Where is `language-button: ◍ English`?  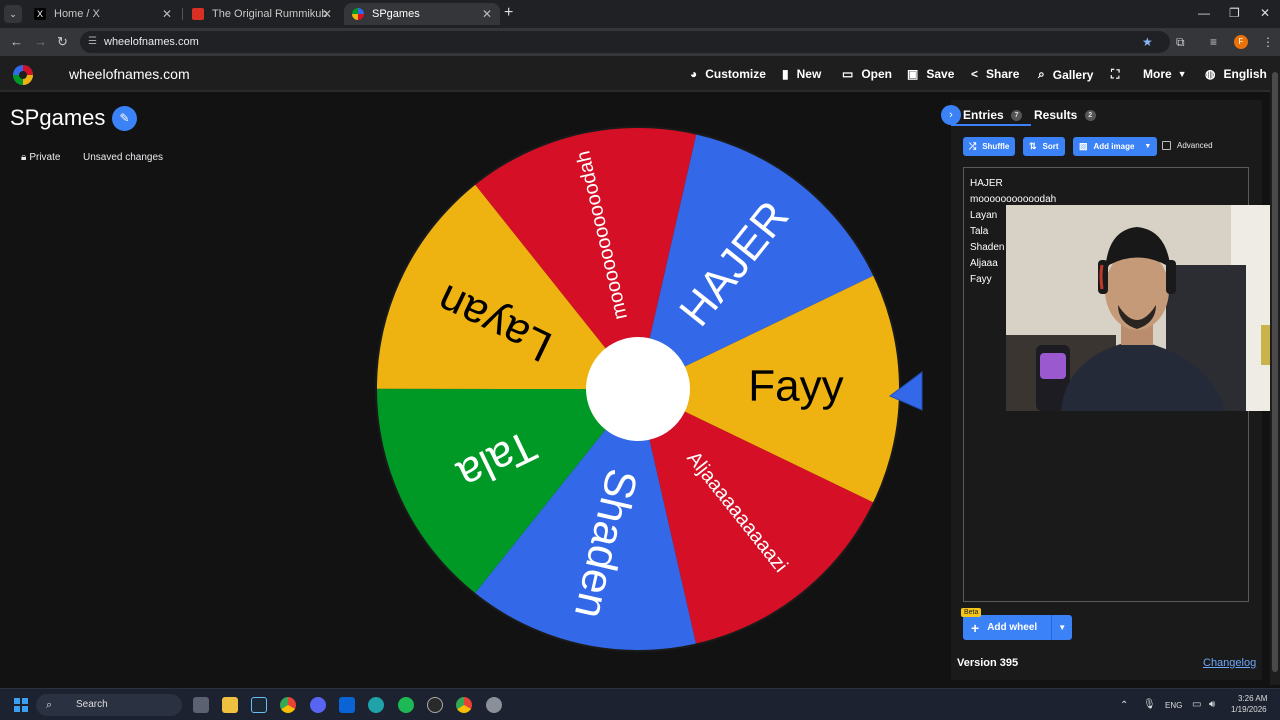 language-button: ◍ English is located at coordinates (1236, 74).